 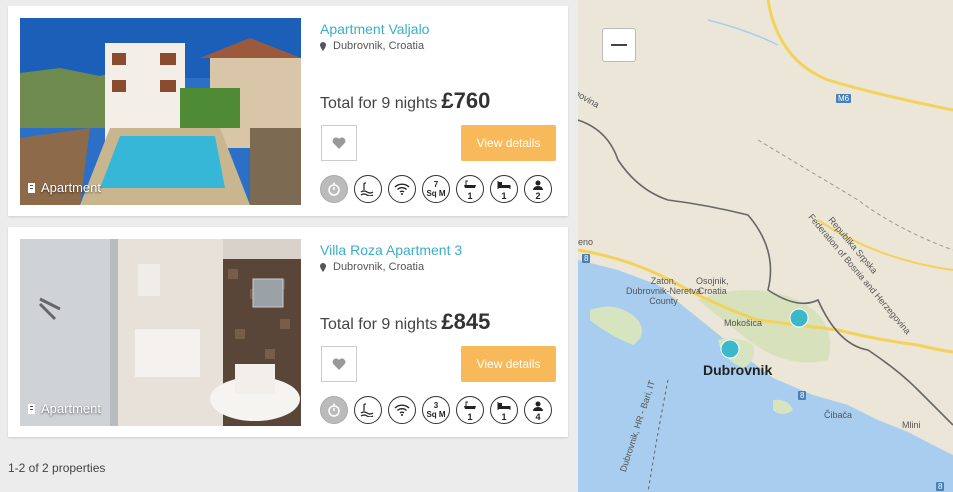 I want to click on map-label-mokosica: Mokošica, so click(x=743, y=323).